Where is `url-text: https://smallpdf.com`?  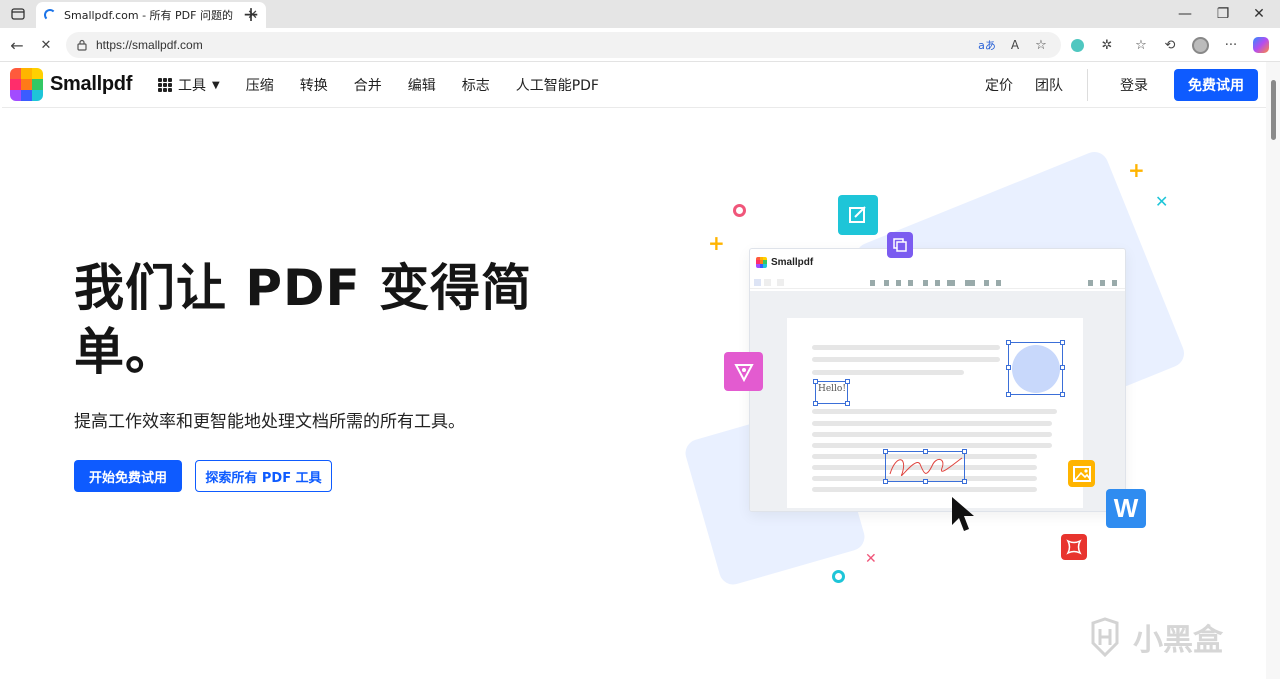
url-text: https://smallpdf.com is located at coordinates (149, 45).